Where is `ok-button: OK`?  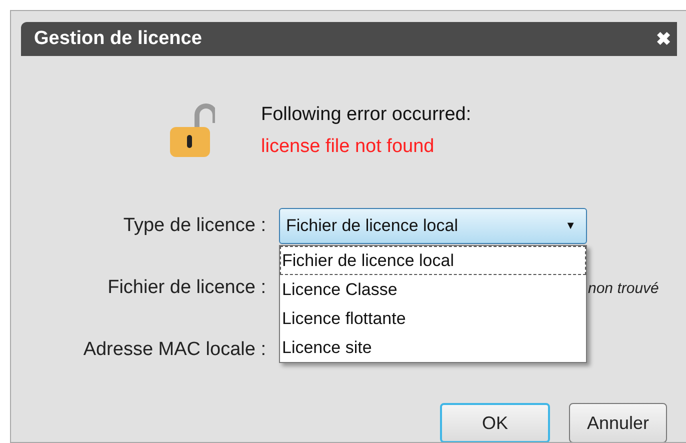
ok-button: OK is located at coordinates (495, 422).